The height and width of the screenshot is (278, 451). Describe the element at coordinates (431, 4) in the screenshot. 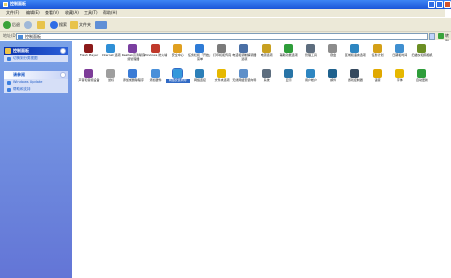

I see `minimize-button` at that location.